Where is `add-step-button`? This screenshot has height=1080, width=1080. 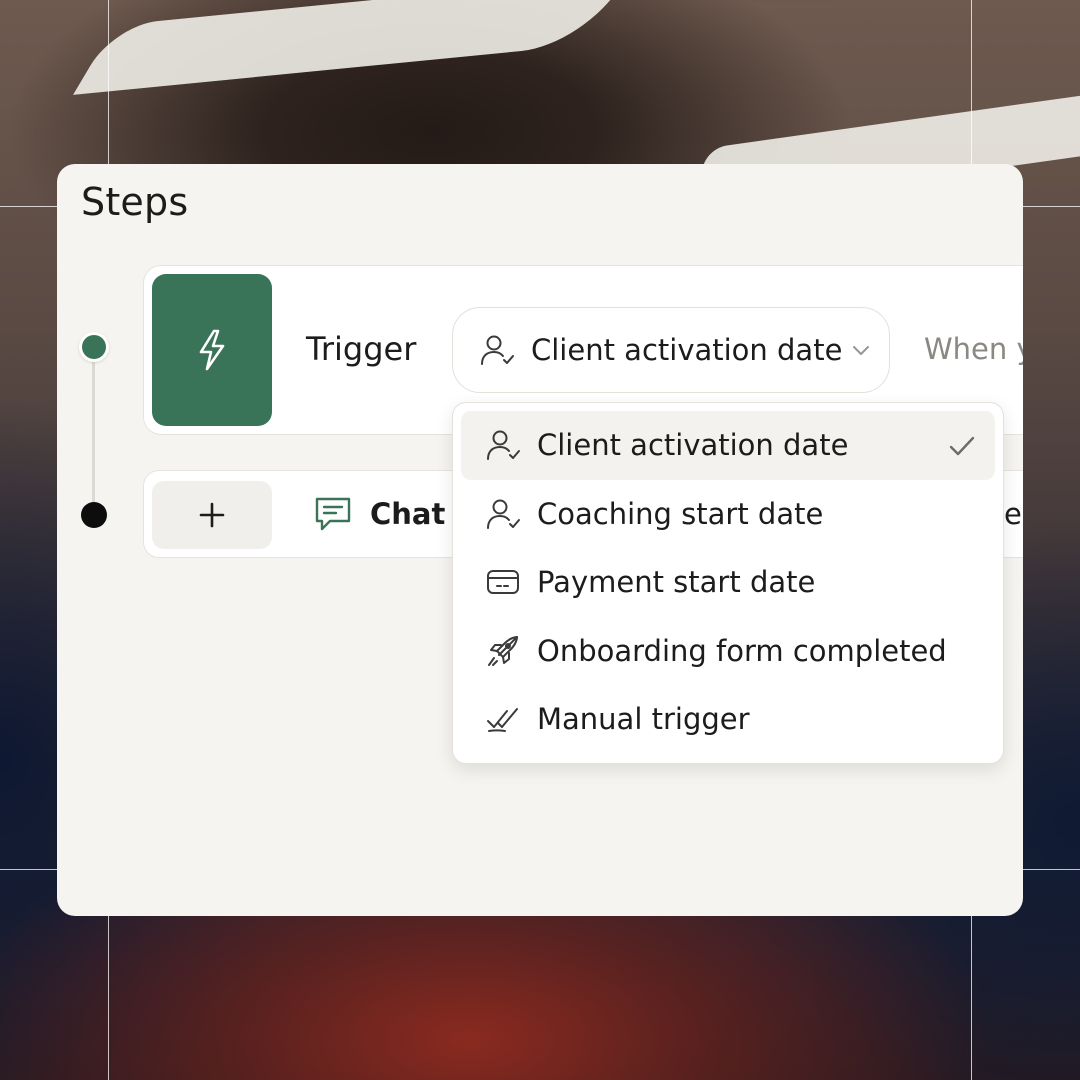 add-step-button is located at coordinates (212, 515).